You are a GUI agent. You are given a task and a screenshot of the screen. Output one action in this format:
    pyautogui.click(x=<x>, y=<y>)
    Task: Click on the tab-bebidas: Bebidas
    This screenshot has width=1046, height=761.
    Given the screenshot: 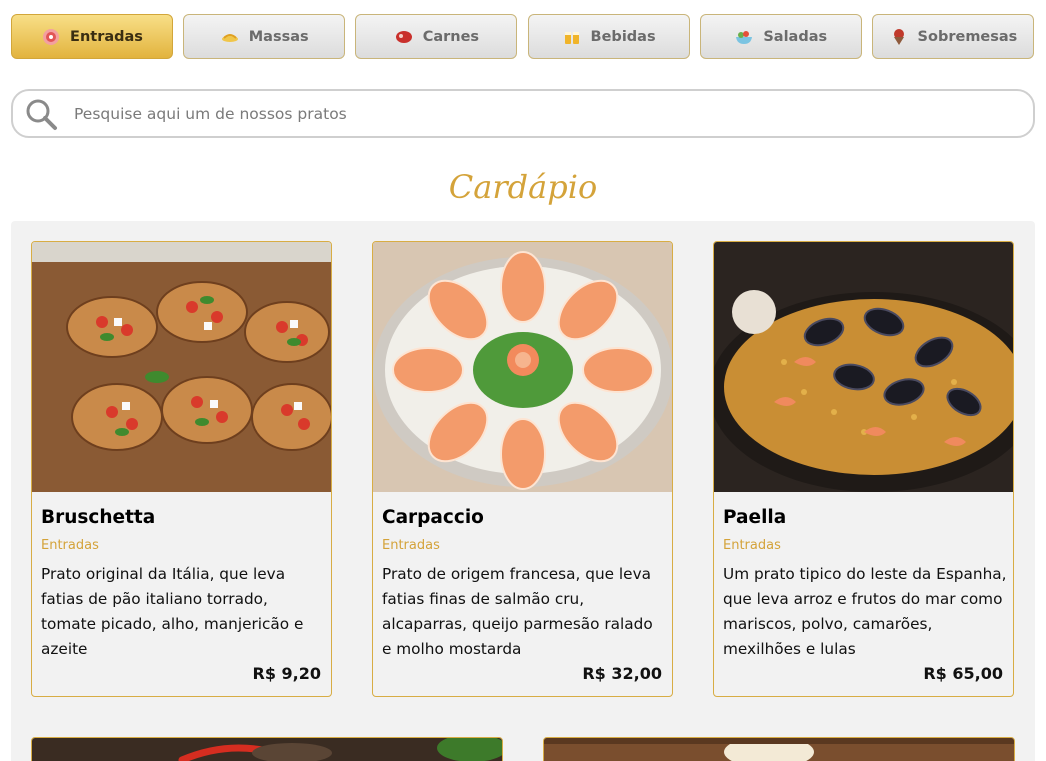 What is the action you would take?
    pyautogui.click(x=608, y=36)
    